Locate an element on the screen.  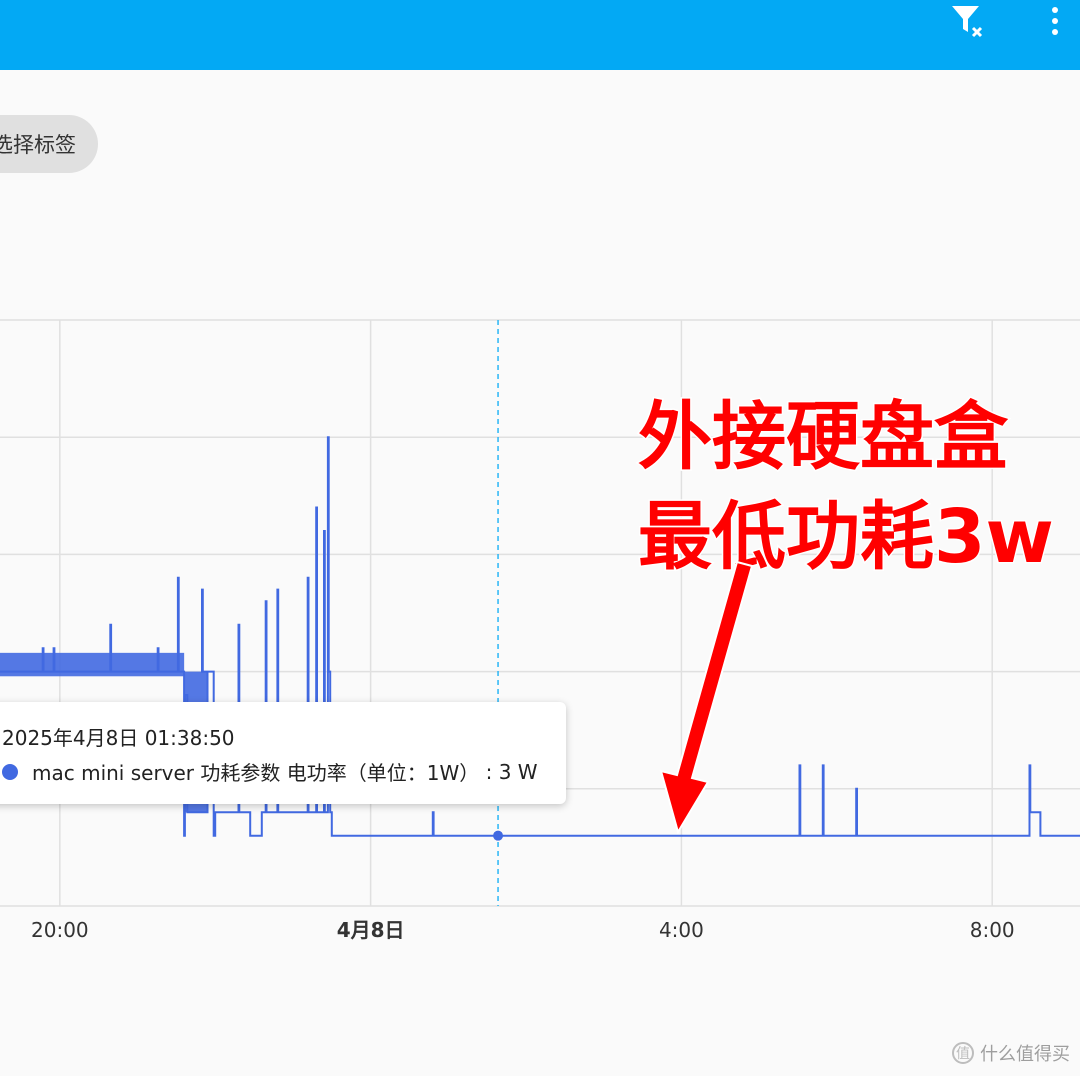
x-tick-label: 8:00 is located at coordinates (992, 930).